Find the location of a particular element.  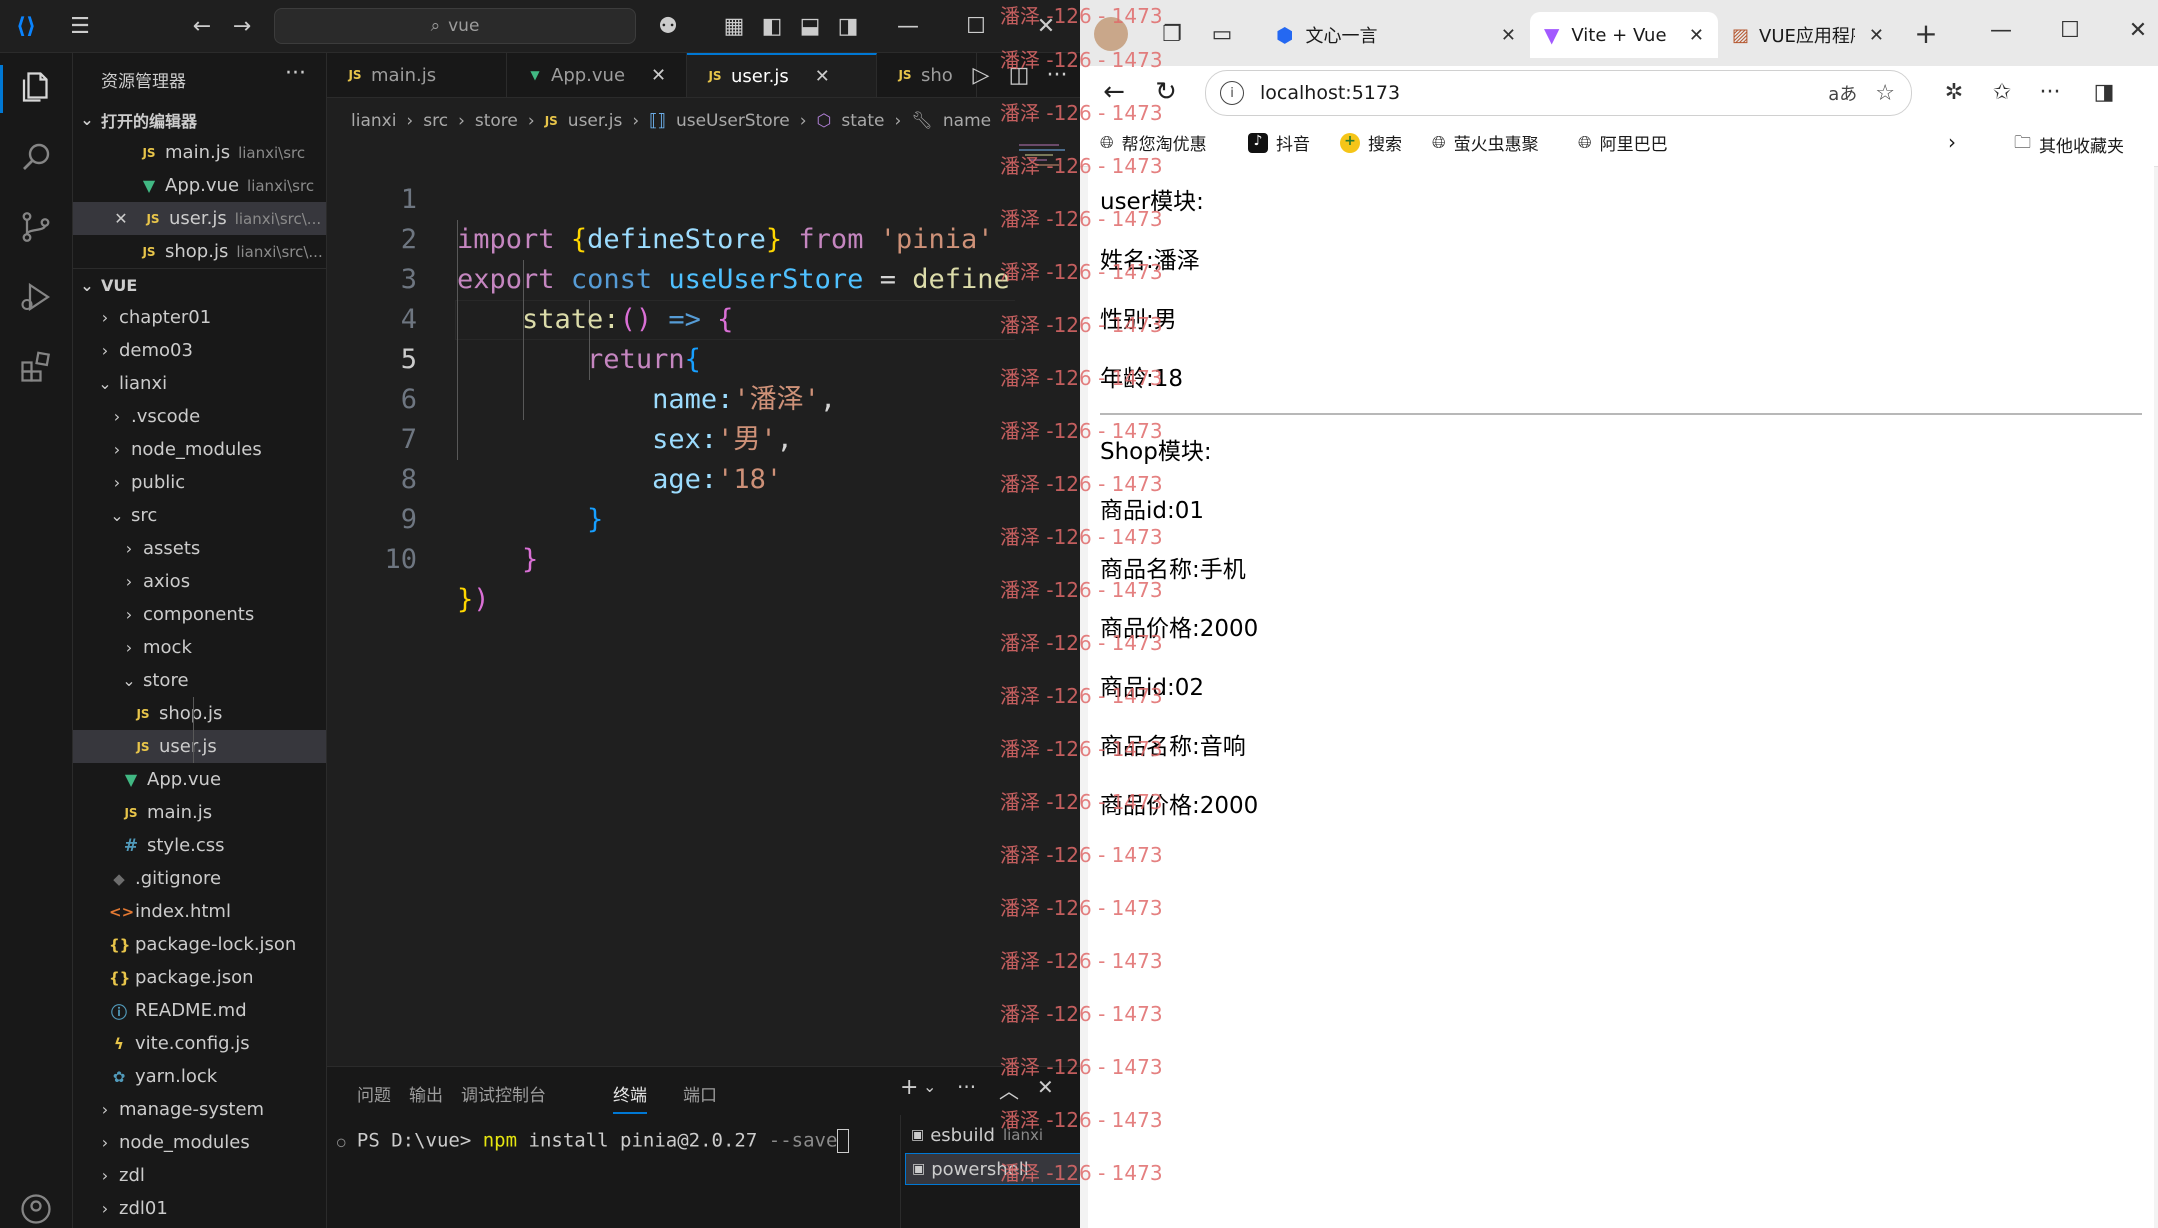

tab-main-js: JS main.js is located at coordinates (417, 75).